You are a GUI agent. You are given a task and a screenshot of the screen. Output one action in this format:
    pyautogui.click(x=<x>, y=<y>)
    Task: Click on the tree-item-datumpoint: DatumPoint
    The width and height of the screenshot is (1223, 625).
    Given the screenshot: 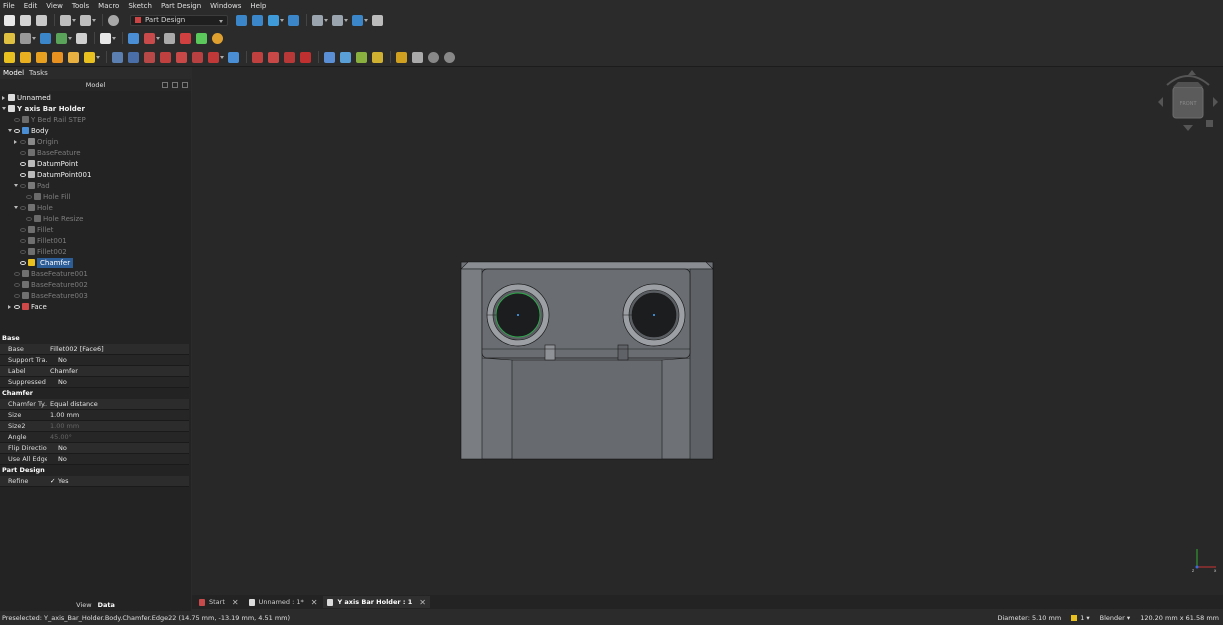 What is the action you would take?
    pyautogui.click(x=95, y=163)
    